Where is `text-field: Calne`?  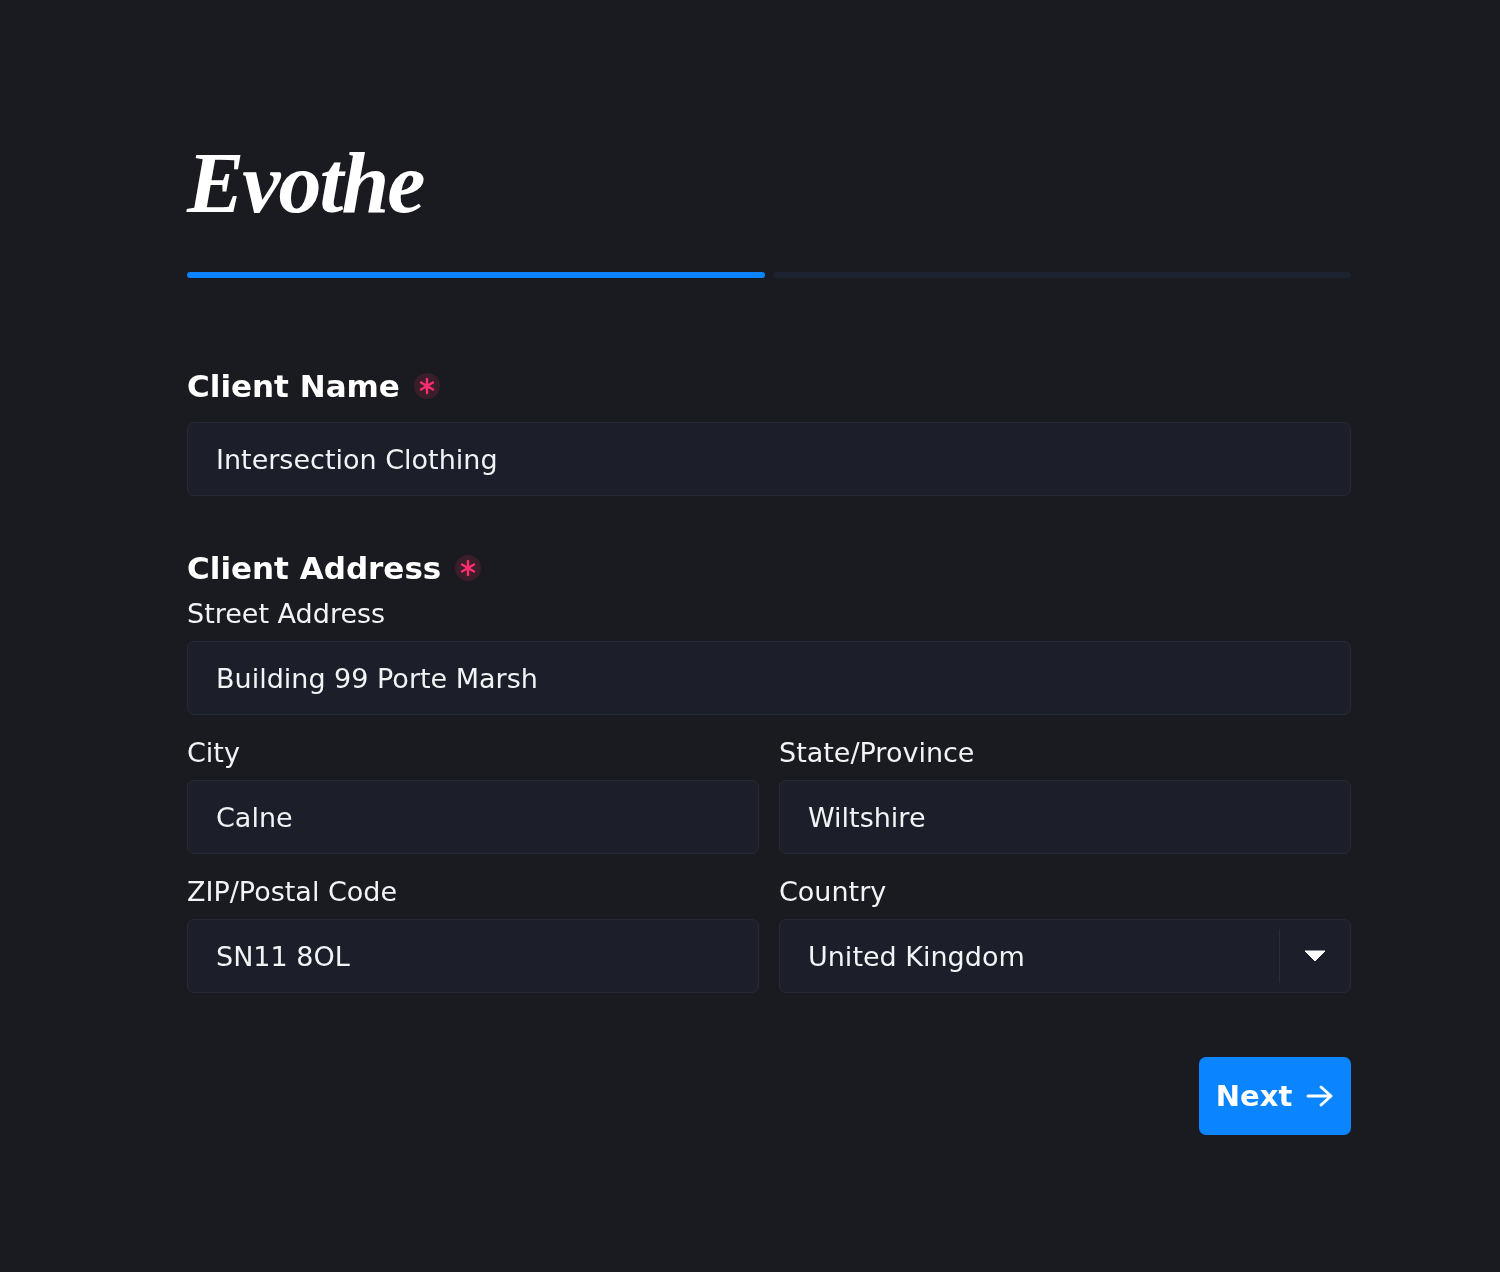 text-field: Calne is located at coordinates (473, 817).